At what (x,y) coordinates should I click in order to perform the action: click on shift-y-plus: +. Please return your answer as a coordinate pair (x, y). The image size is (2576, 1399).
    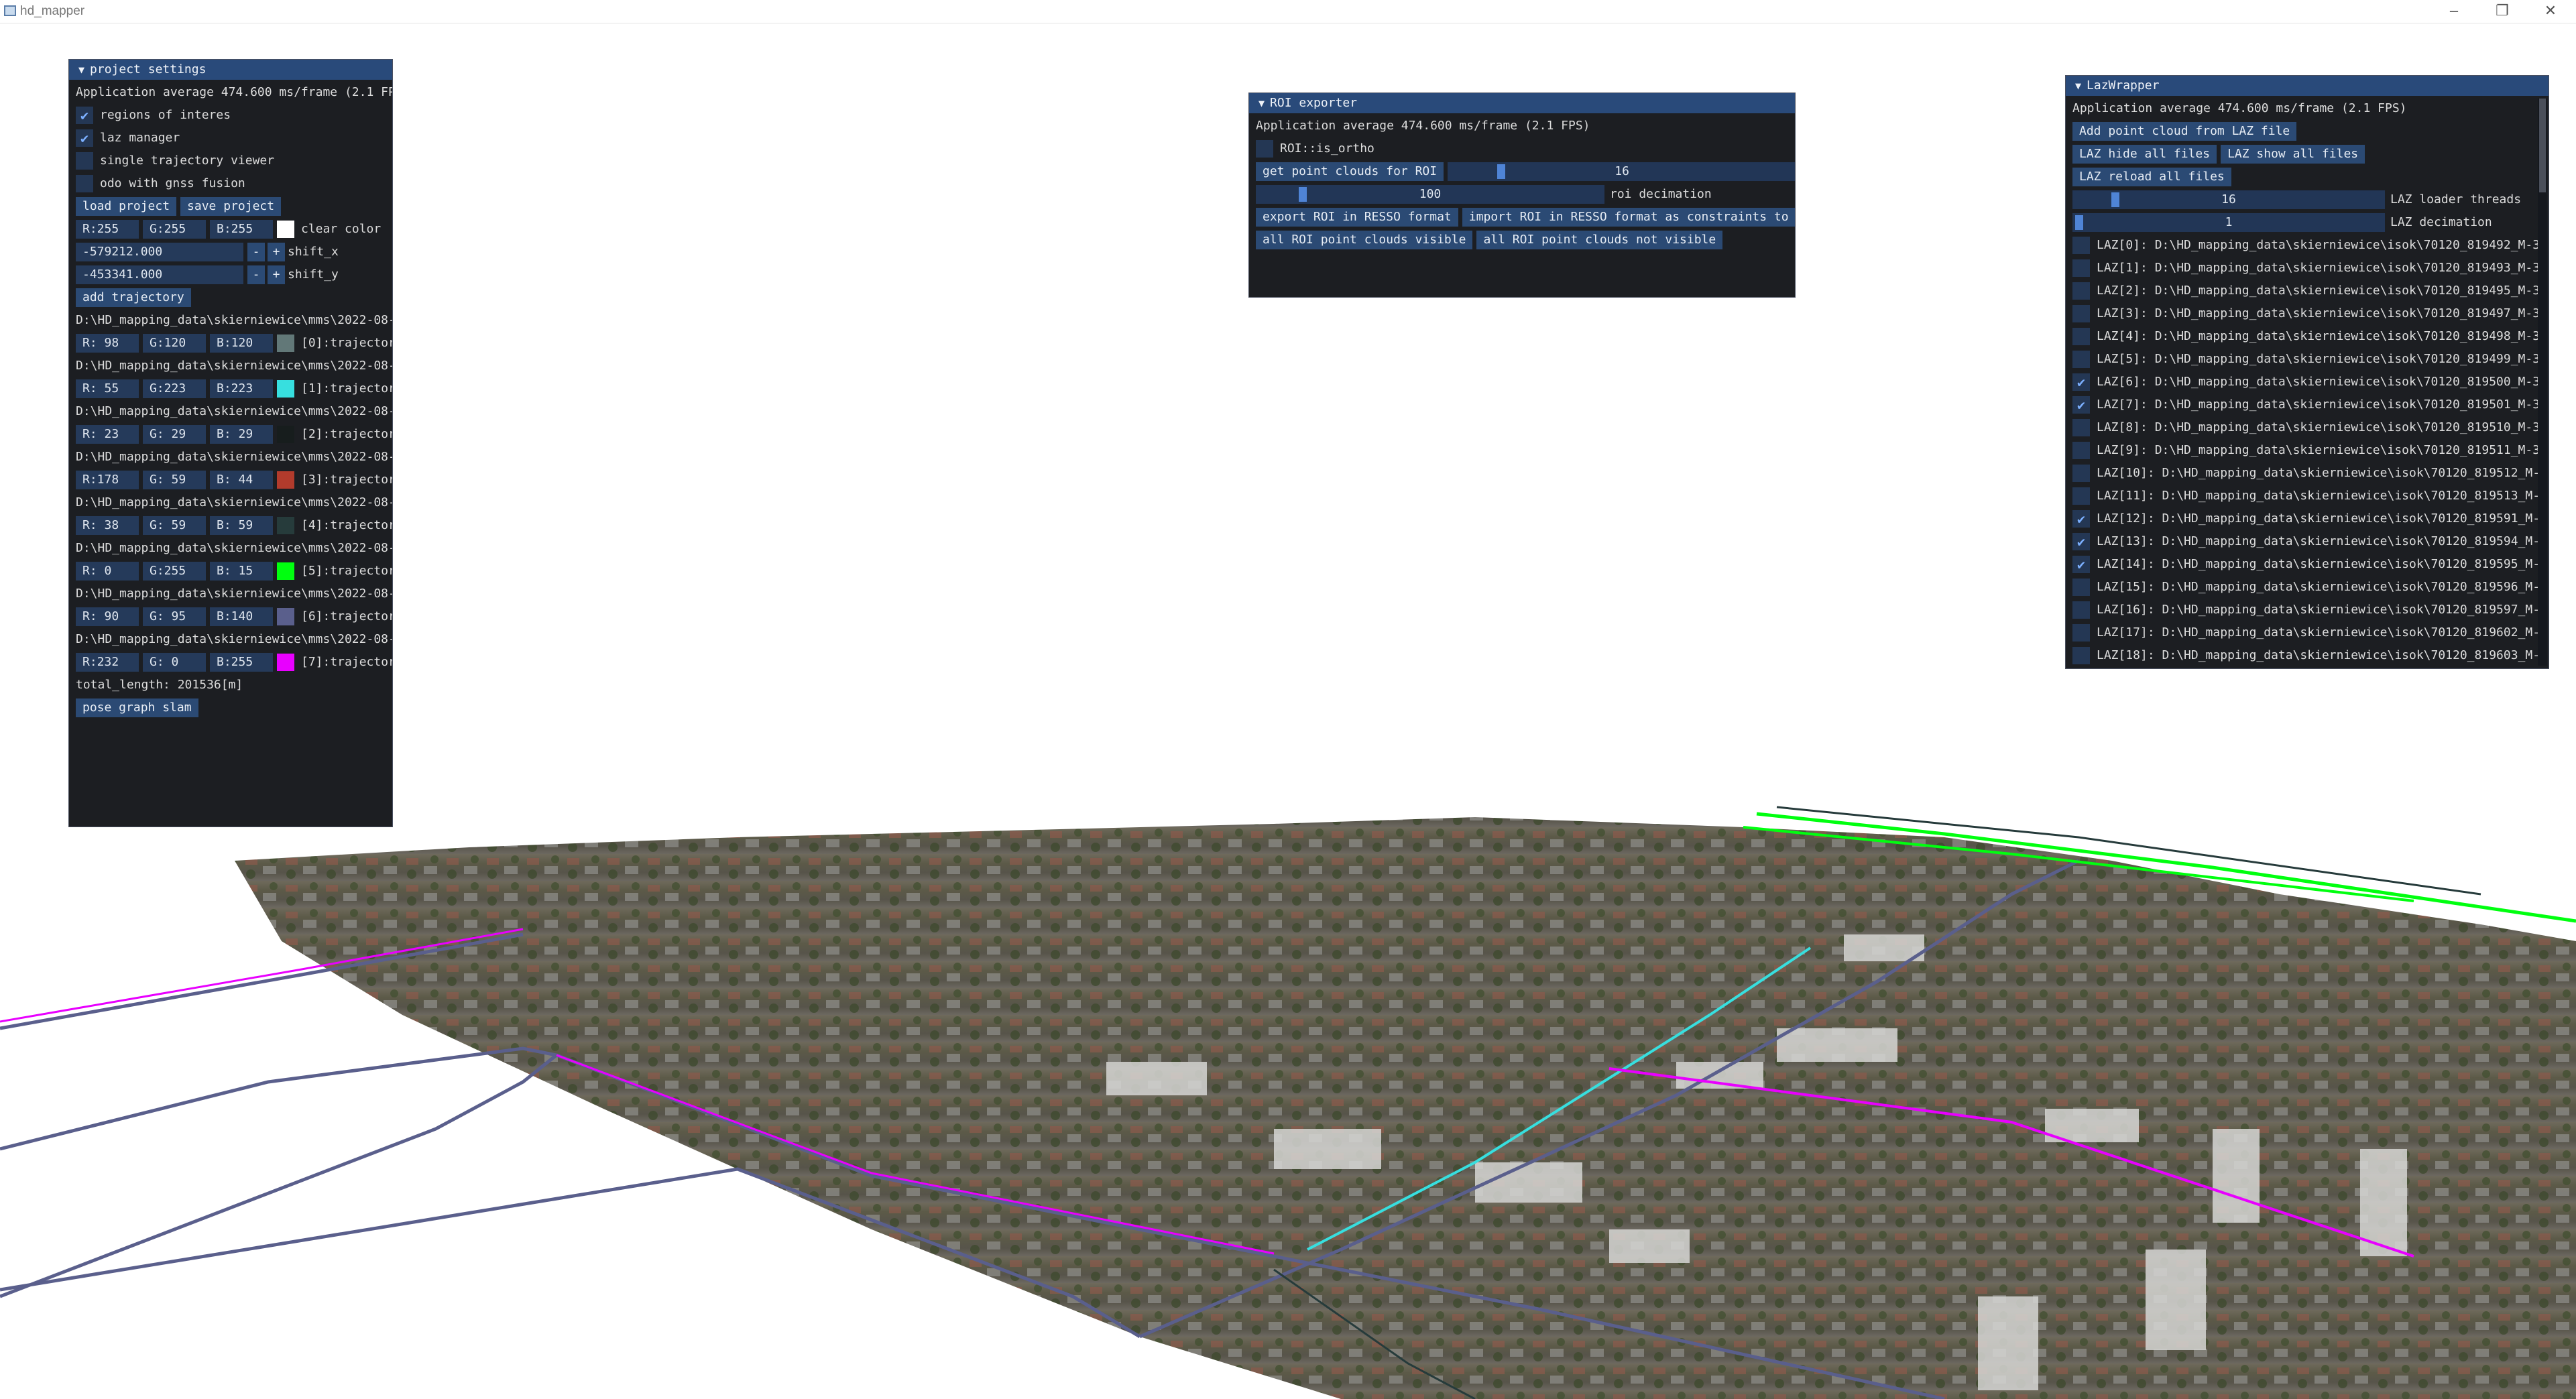
    Looking at the image, I should click on (276, 274).